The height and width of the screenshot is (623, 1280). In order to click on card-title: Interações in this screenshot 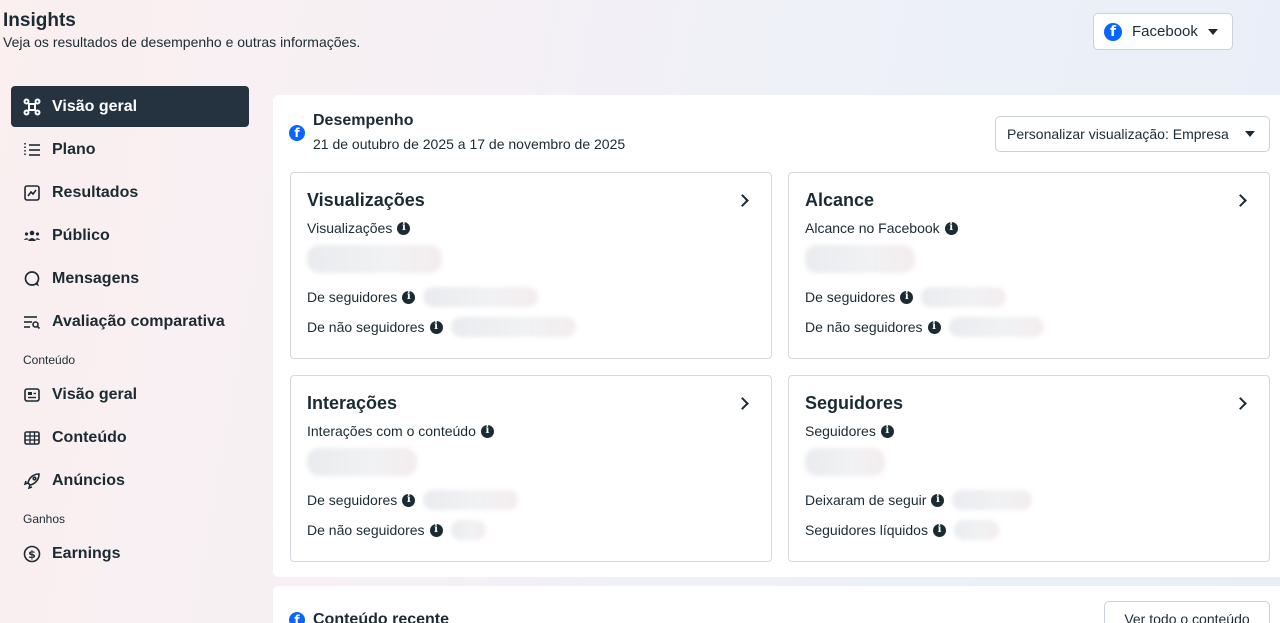, I will do `click(352, 403)`.